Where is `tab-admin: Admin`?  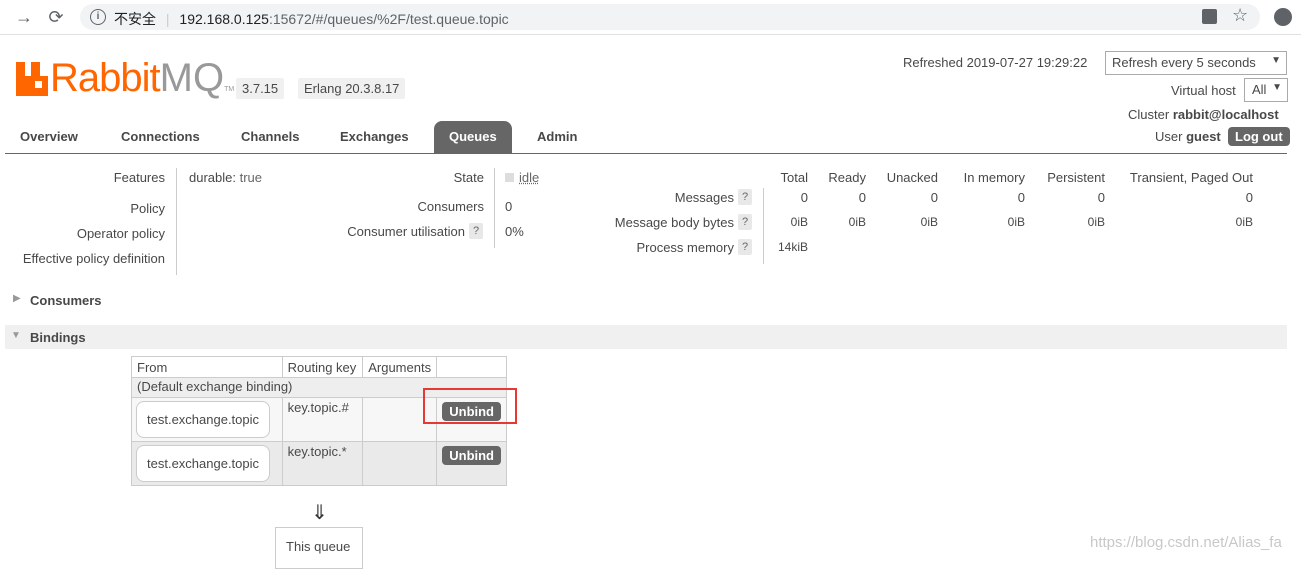
tab-admin: Admin is located at coordinates (557, 136).